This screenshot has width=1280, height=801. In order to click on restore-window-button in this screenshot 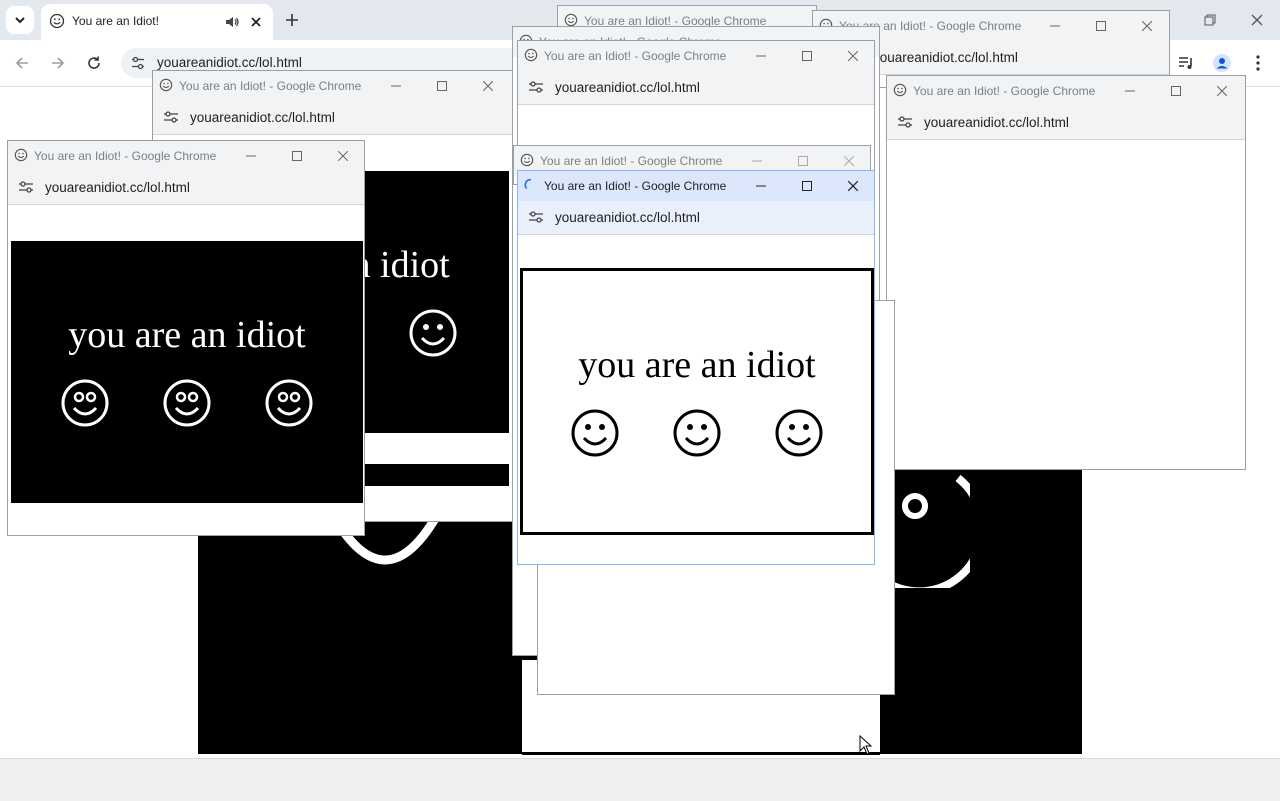, I will do `click(1210, 20)`.